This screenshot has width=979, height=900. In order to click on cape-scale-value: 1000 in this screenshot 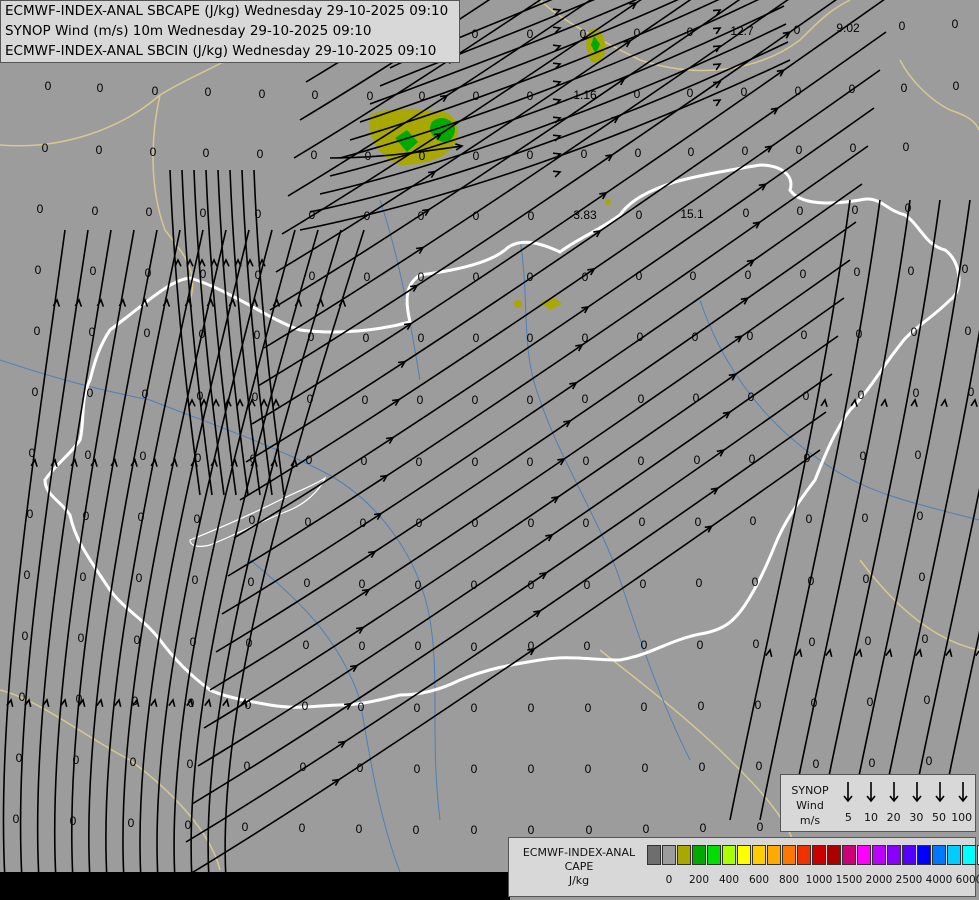, I will do `click(819, 880)`.